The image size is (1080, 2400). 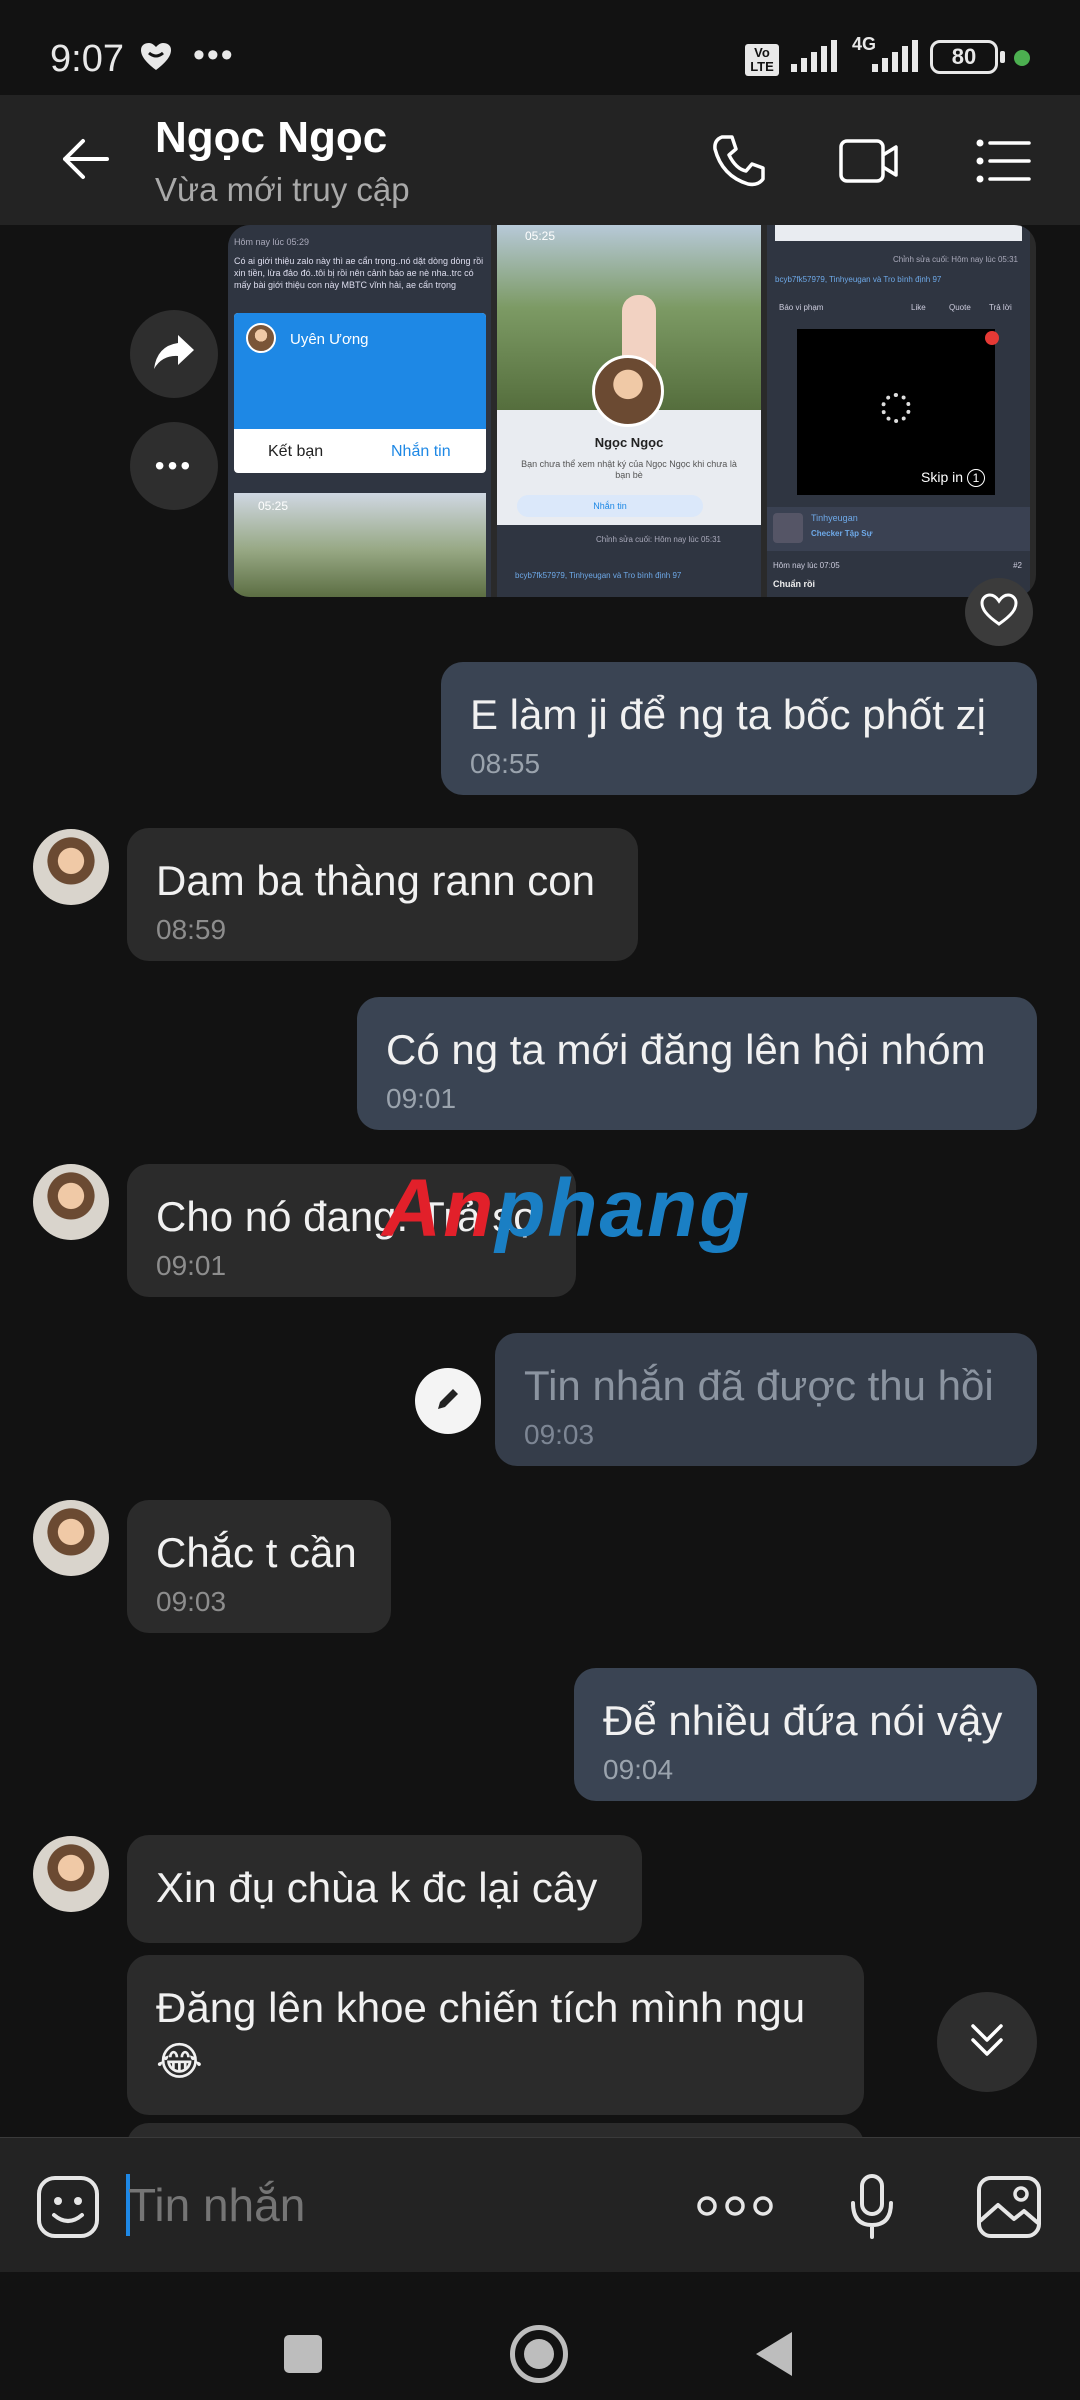 I want to click on battery-icon: 80, so click(x=964, y=57).